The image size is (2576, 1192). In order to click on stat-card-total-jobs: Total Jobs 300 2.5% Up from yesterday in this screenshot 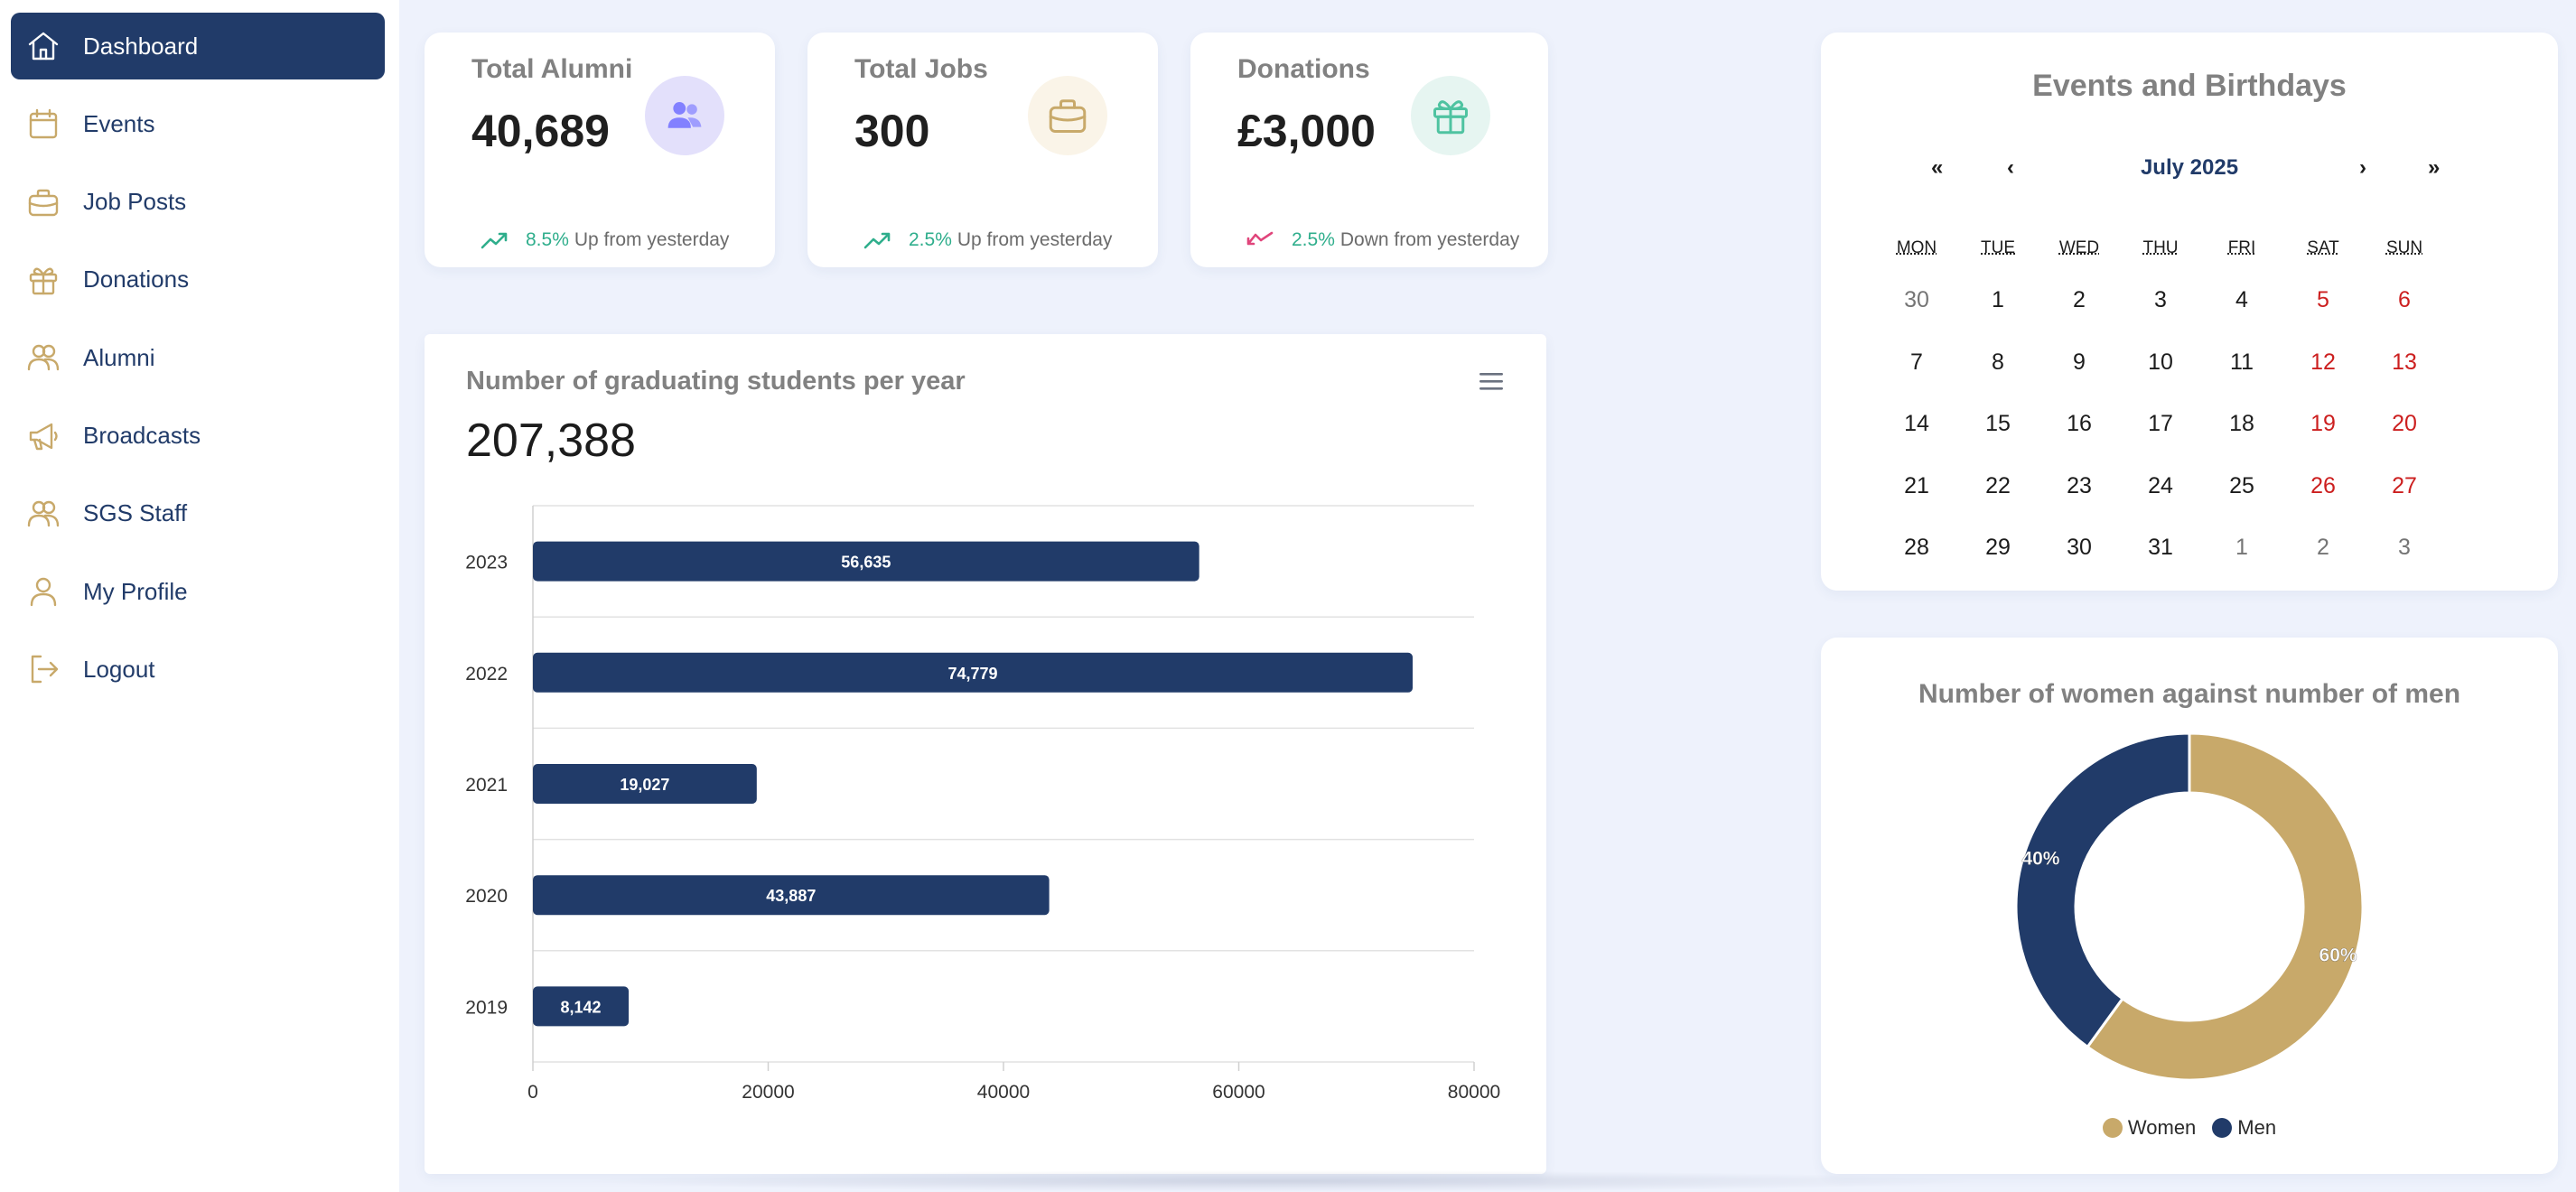, I will do `click(982, 150)`.